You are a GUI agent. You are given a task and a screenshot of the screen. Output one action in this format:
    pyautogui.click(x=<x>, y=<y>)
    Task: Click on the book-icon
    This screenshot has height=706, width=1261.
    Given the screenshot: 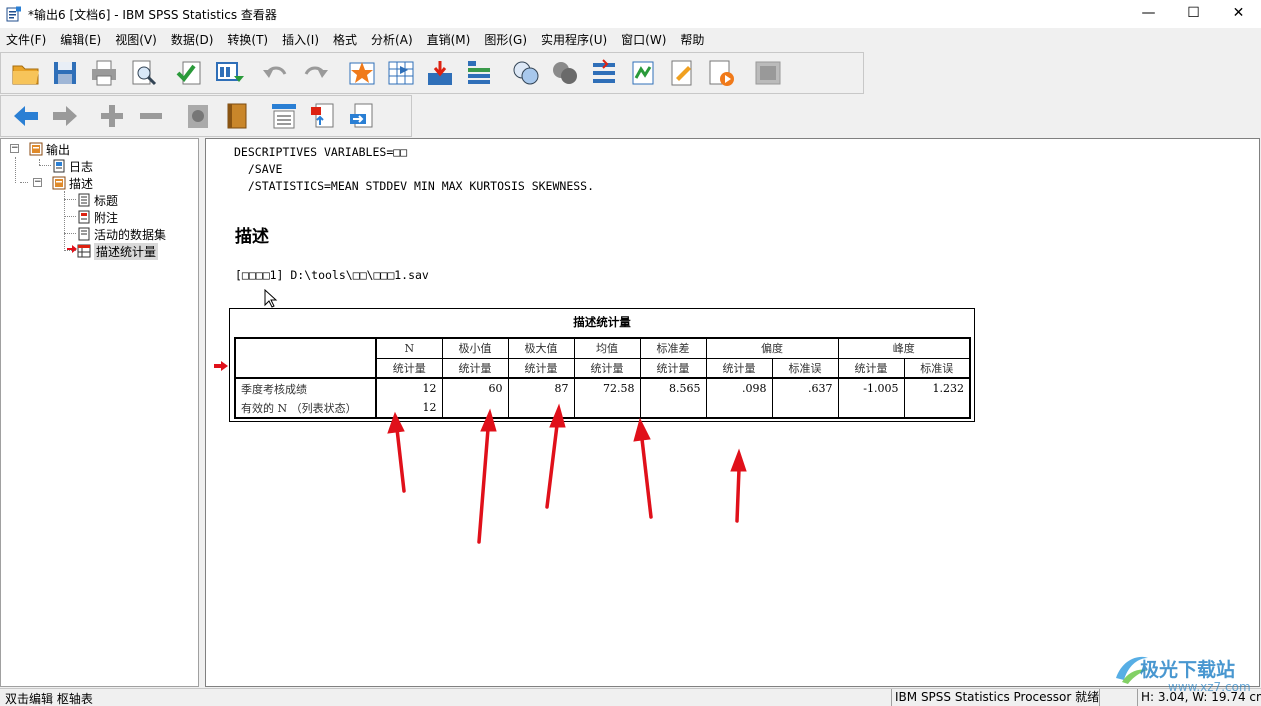 What is the action you would take?
    pyautogui.click(x=237, y=116)
    